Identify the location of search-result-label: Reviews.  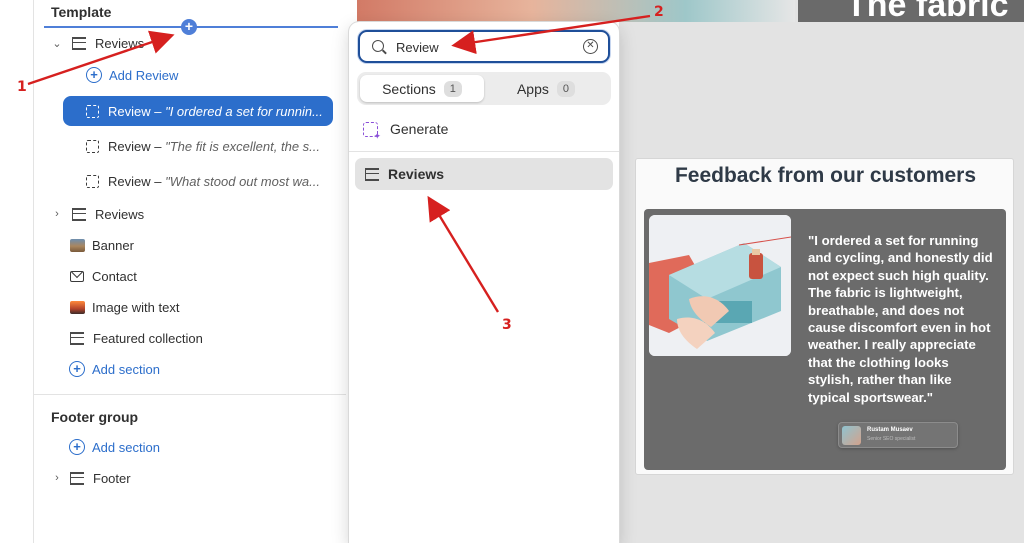
(416, 174).